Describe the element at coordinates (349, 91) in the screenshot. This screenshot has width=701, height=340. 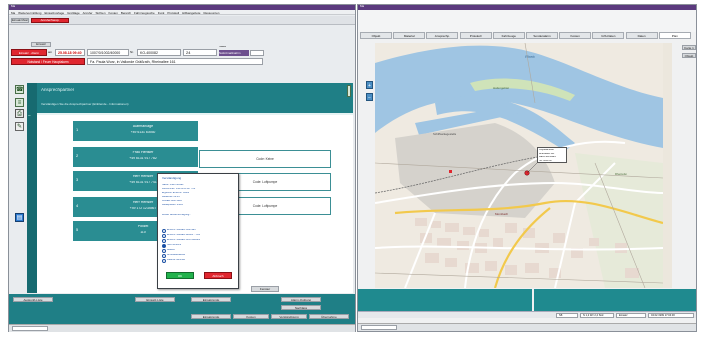
I see `panel-action-icon` at that location.